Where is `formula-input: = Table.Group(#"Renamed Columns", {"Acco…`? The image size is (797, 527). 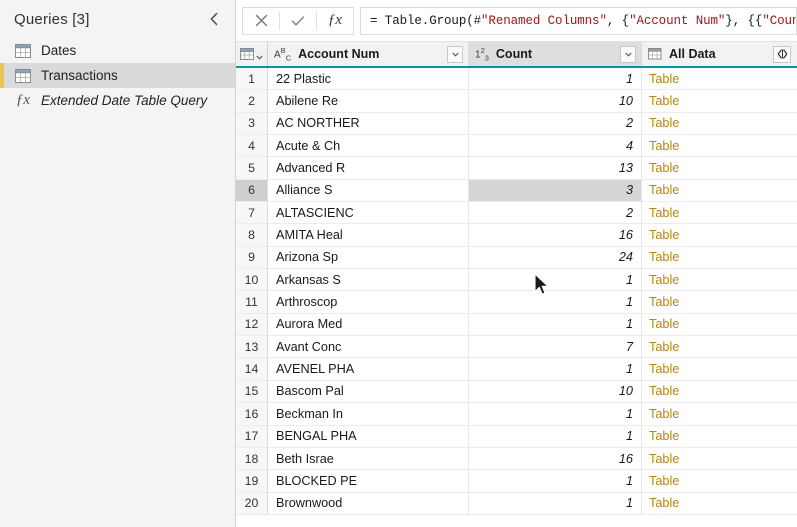
formula-input: = Table.Group(#"Renamed Columns", {"Acco… is located at coordinates (578, 20).